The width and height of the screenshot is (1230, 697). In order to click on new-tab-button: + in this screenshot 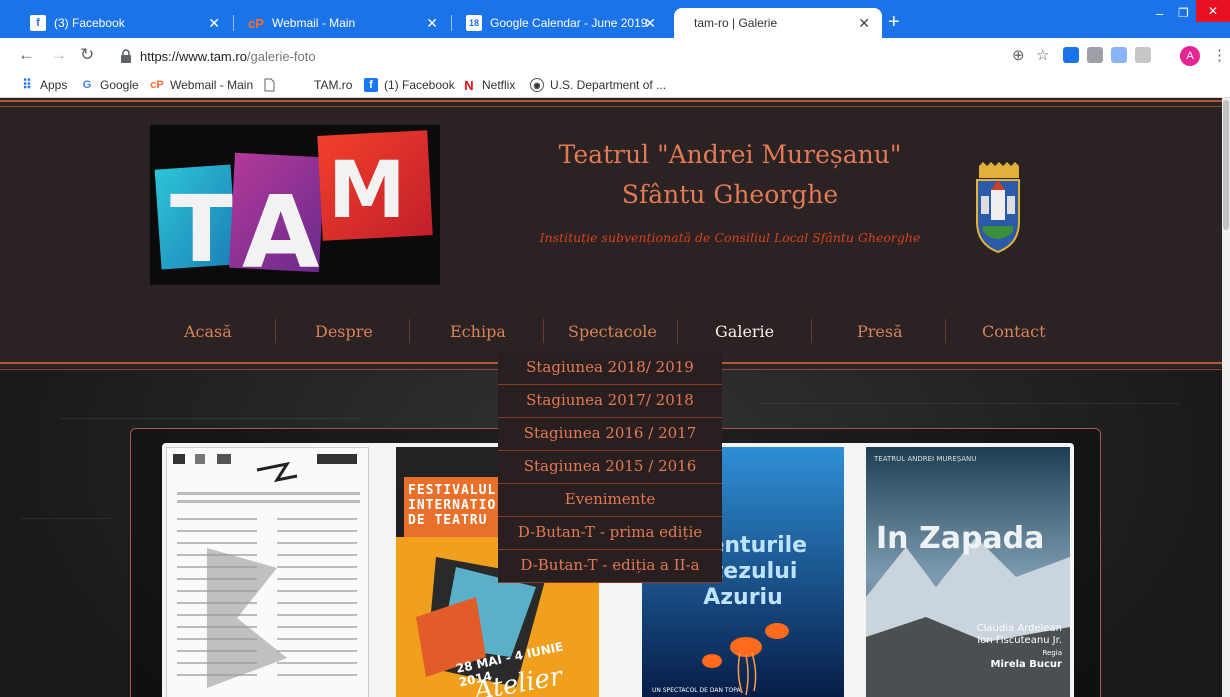, I will do `click(894, 22)`.